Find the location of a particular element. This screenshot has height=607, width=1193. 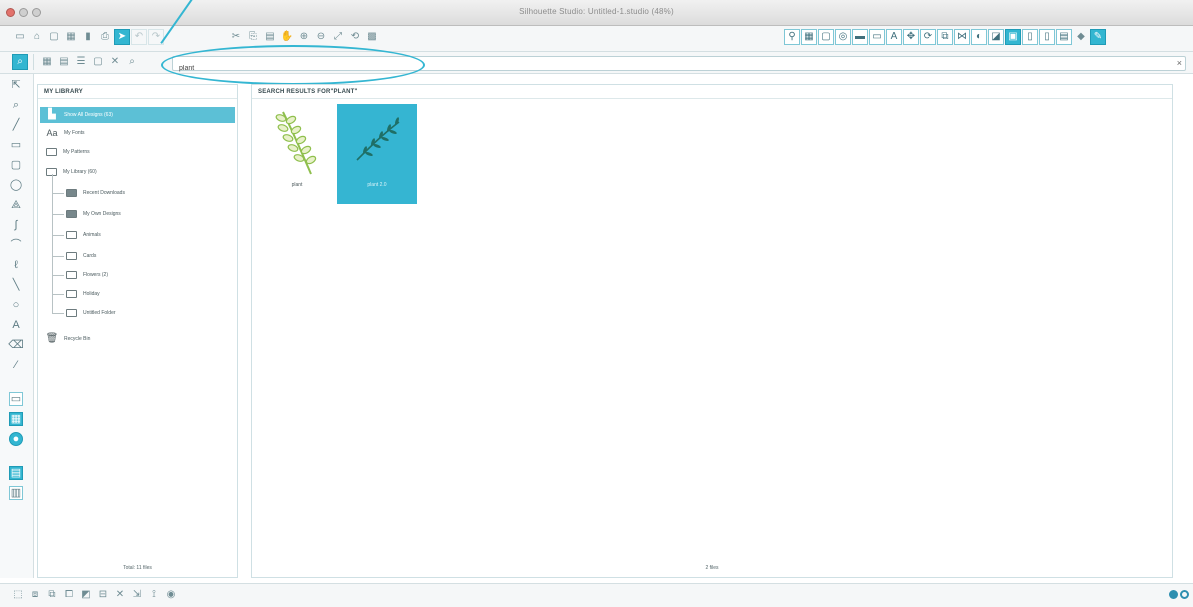

send-panel-icon: ▣ is located at coordinates (1013, 37).